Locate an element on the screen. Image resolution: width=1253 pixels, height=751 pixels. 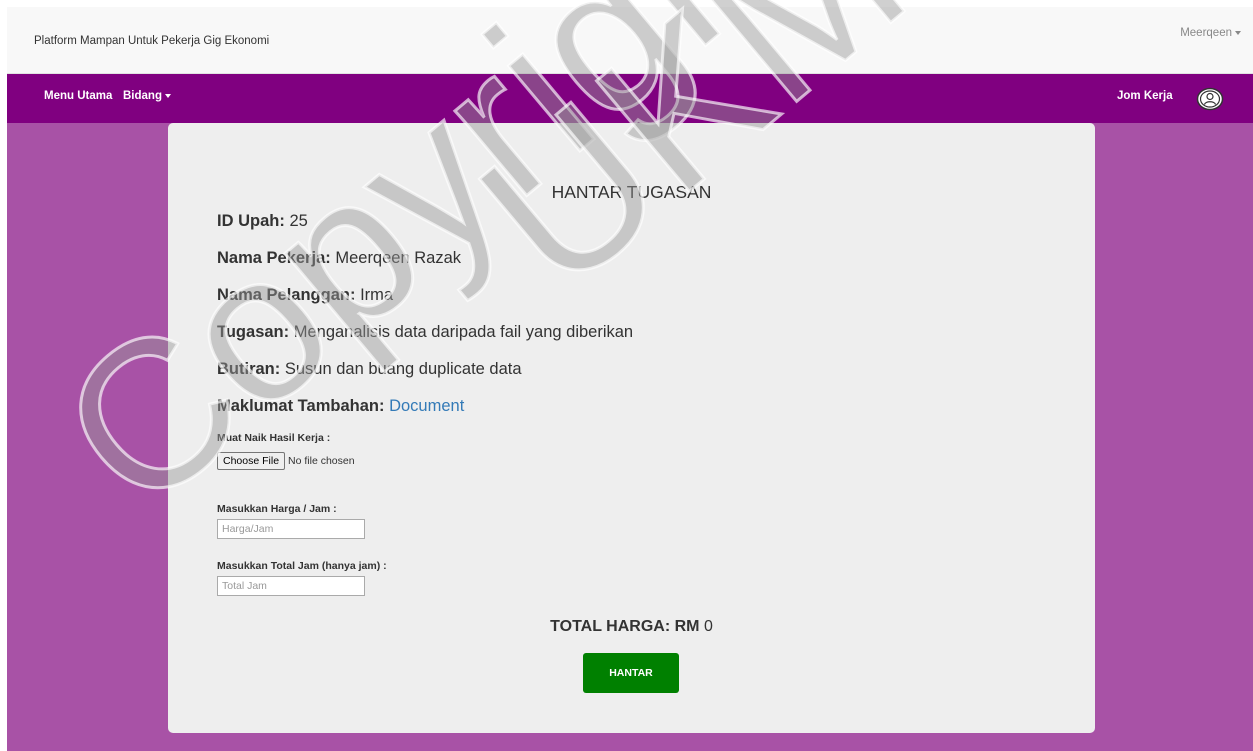
nama-pelanggan-label: Nama Pelanggan: is located at coordinates (286, 295).